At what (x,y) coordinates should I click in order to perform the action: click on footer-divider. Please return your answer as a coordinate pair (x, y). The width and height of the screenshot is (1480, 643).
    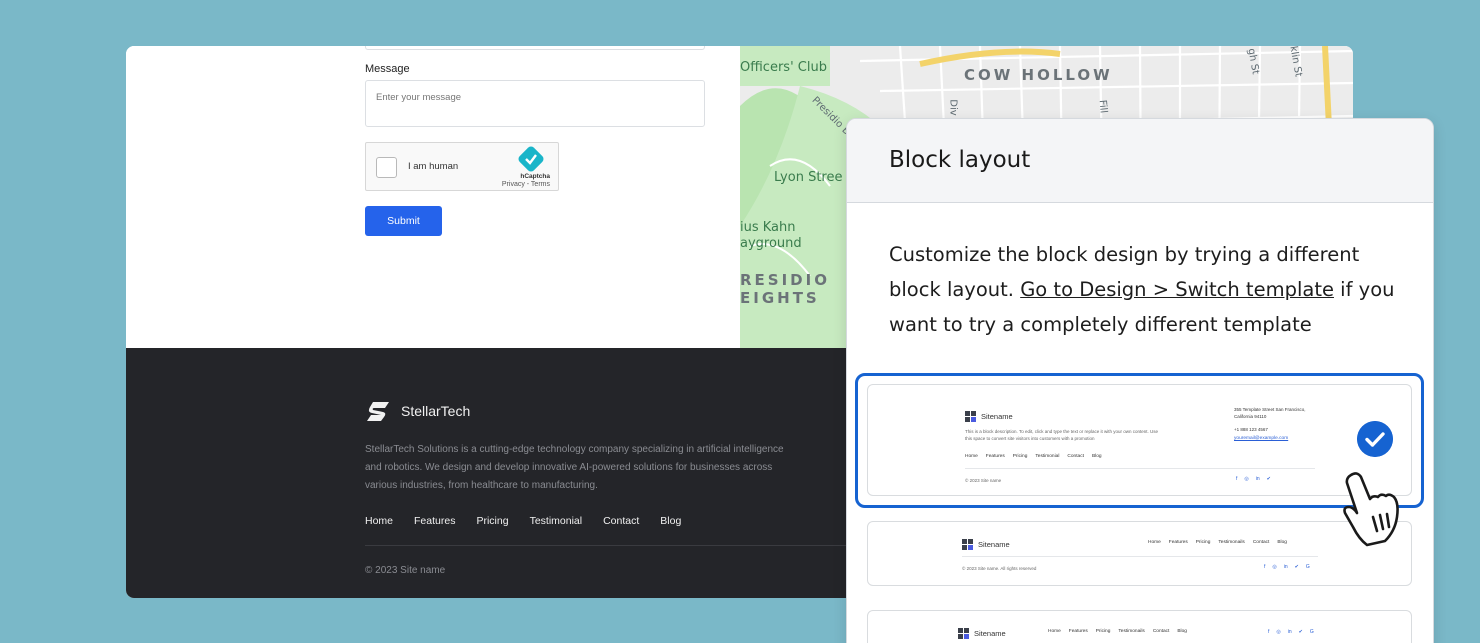
    Looking at the image, I should click on (645, 545).